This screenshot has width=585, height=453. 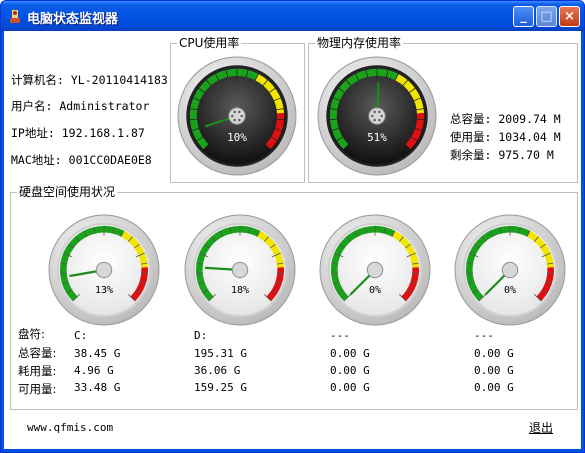 I want to click on disk-total-label: 总容量:, so click(x=37, y=353).